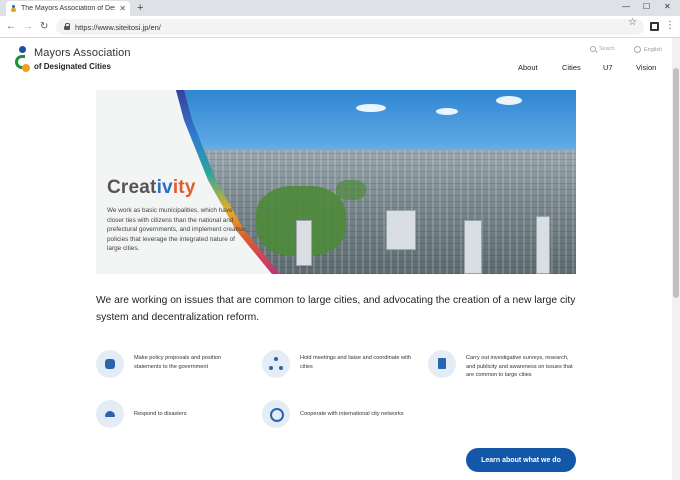 Image resolution: width=680 pixels, height=480 pixels. Describe the element at coordinates (632, 22) in the screenshot. I see `bookmark-star-icon: ☆` at that location.